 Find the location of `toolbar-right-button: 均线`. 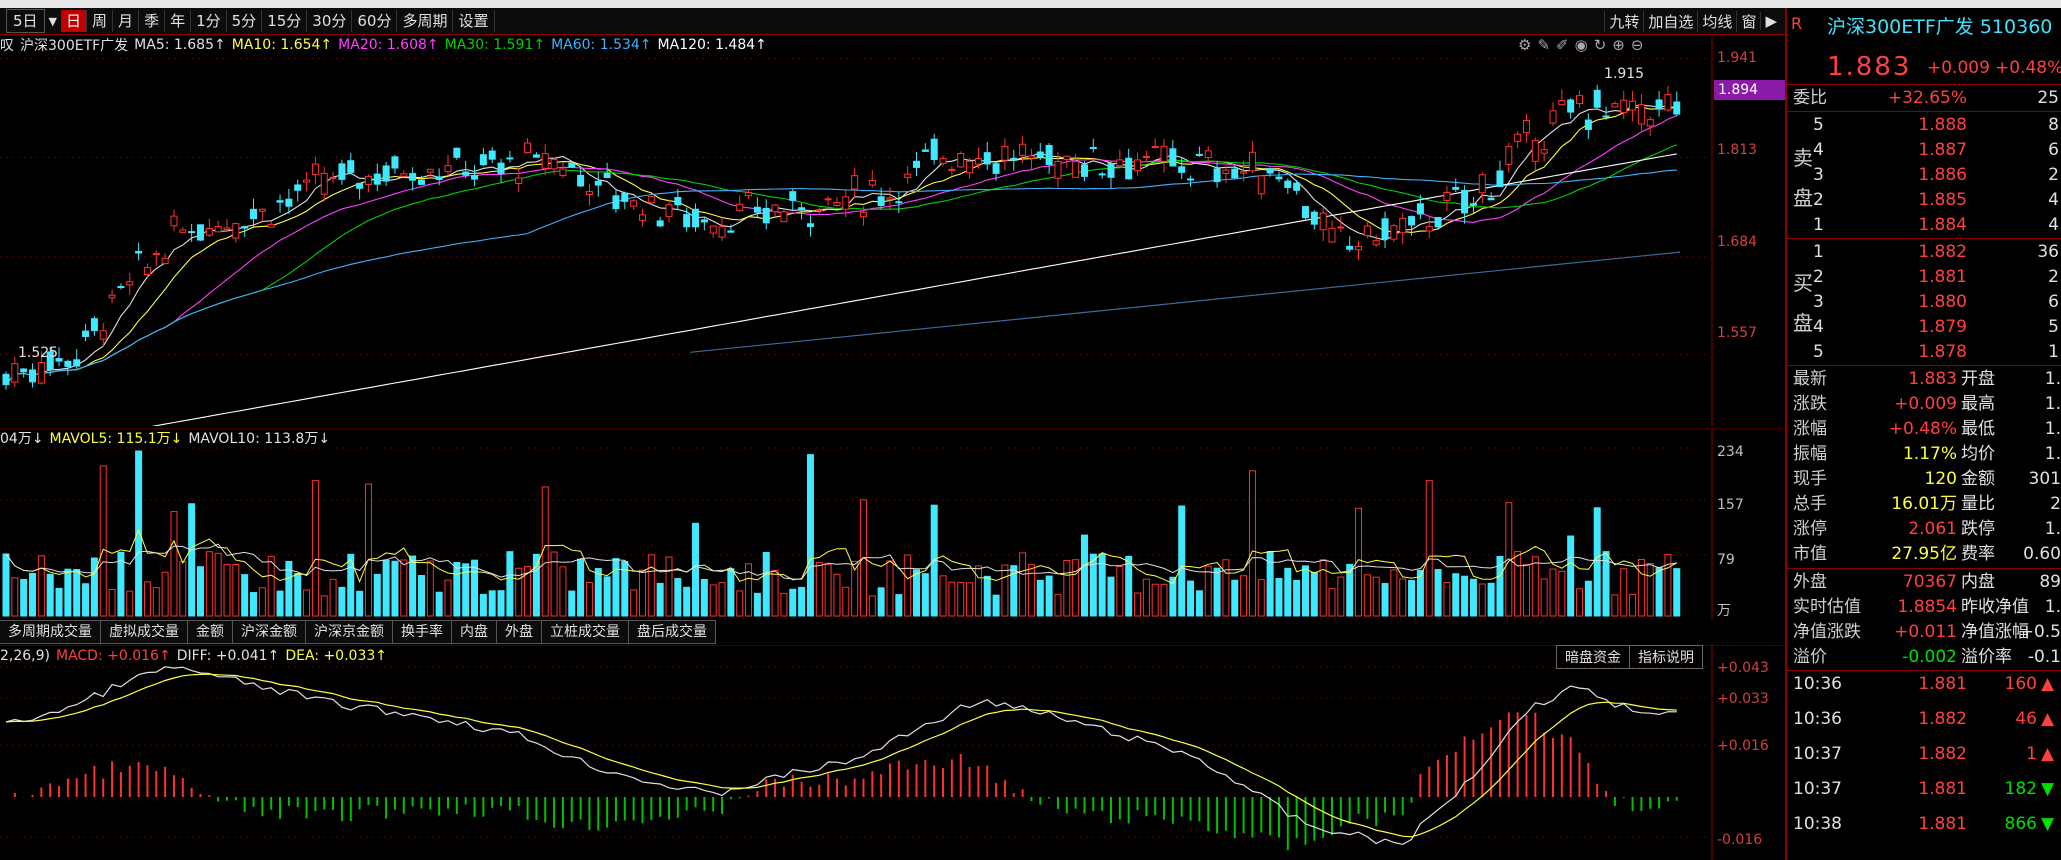

toolbar-right-button: 均线 is located at coordinates (1716, 21).